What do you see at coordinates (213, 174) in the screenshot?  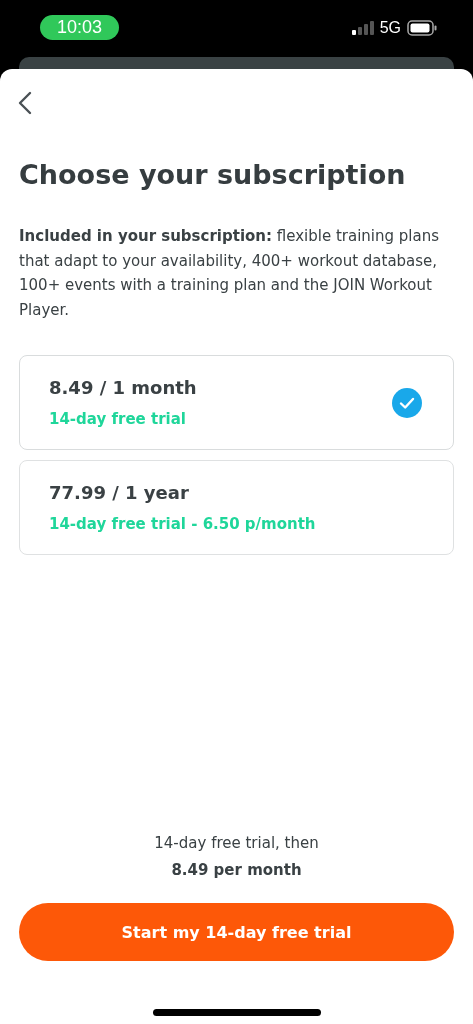 I see `page-title: Choose your subscription` at bounding box center [213, 174].